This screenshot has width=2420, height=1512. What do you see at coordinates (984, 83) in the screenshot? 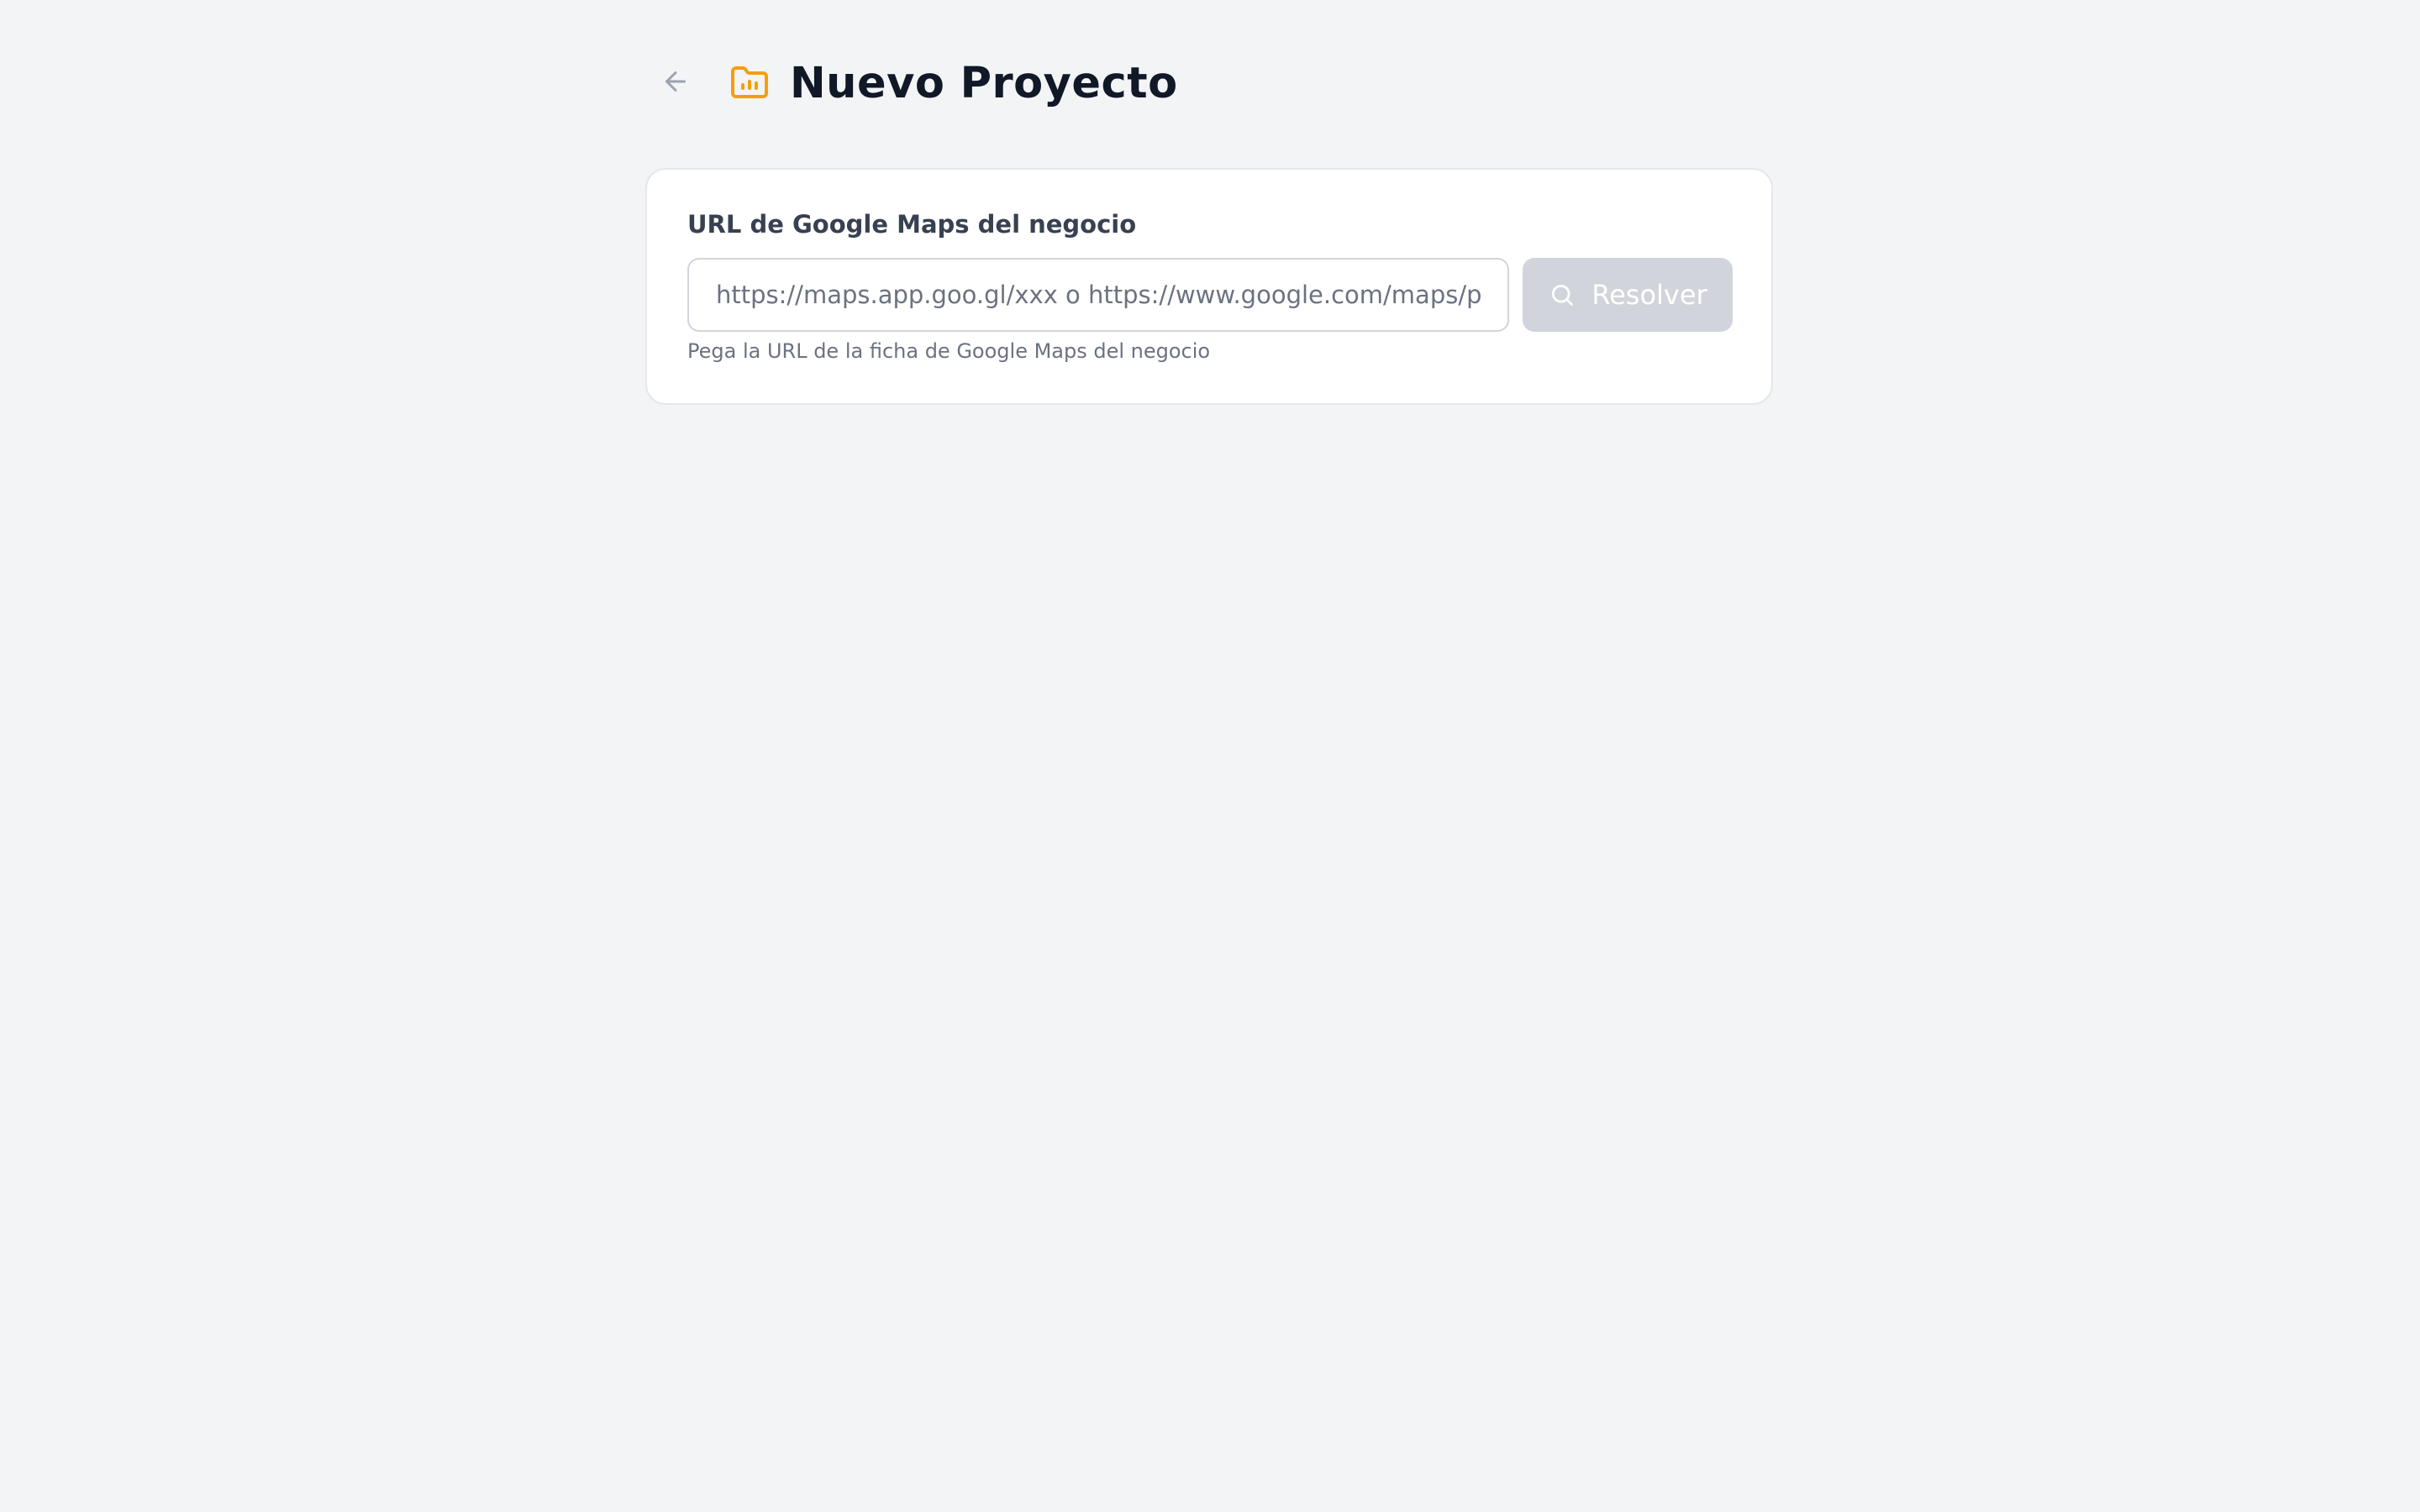
I see `page-title: Nuevo Proyecto` at bounding box center [984, 83].